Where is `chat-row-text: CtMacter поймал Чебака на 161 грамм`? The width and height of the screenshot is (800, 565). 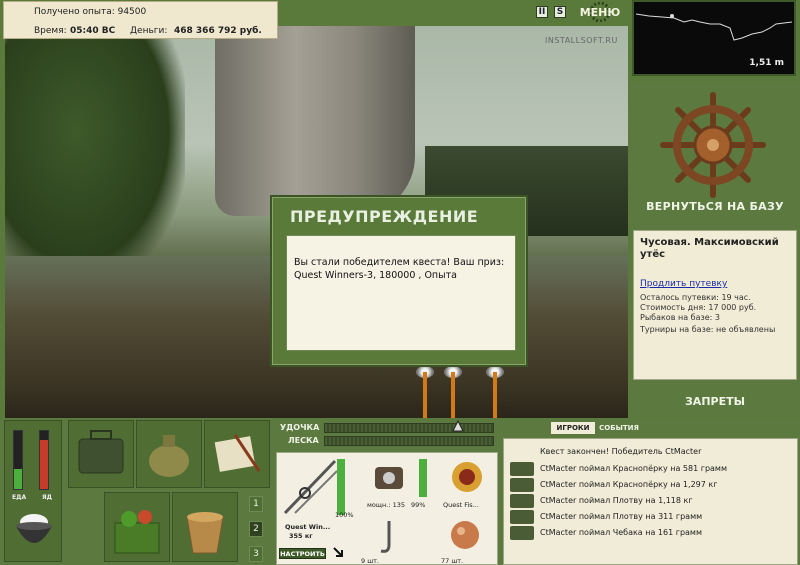
chat-row-text: CtMacter поймал Чебака на 161 грамм is located at coordinates (621, 532).